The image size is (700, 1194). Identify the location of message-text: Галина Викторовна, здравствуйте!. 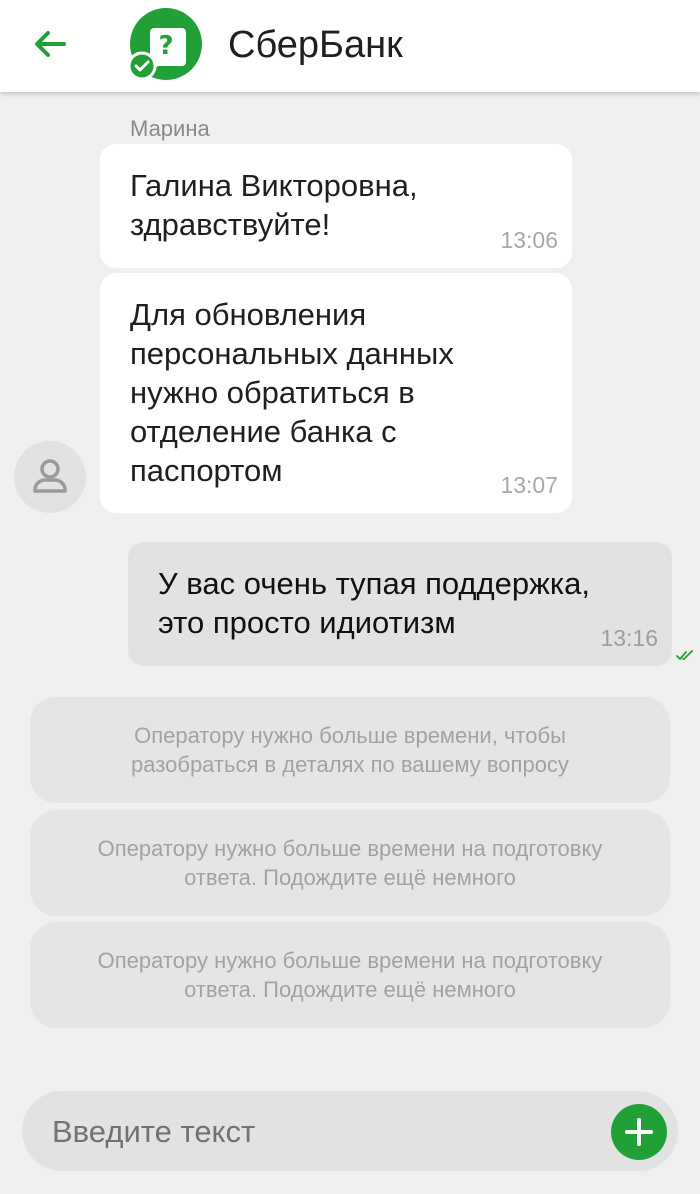
(274, 205).